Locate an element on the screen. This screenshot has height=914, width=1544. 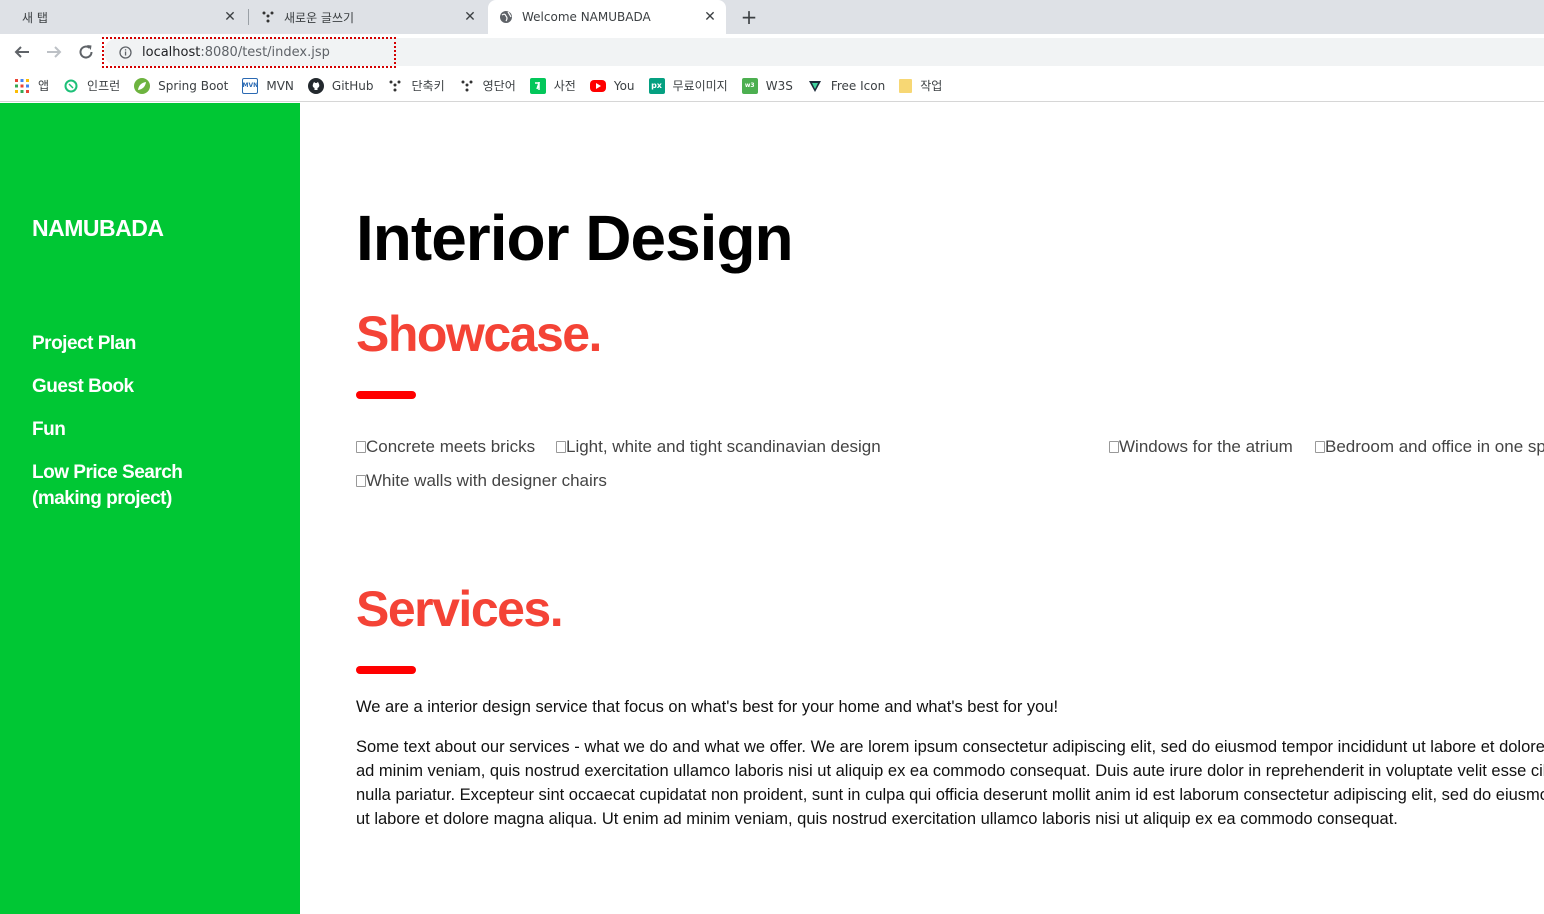
sidebar-item-guest-book: Guest Book is located at coordinates (157, 387).